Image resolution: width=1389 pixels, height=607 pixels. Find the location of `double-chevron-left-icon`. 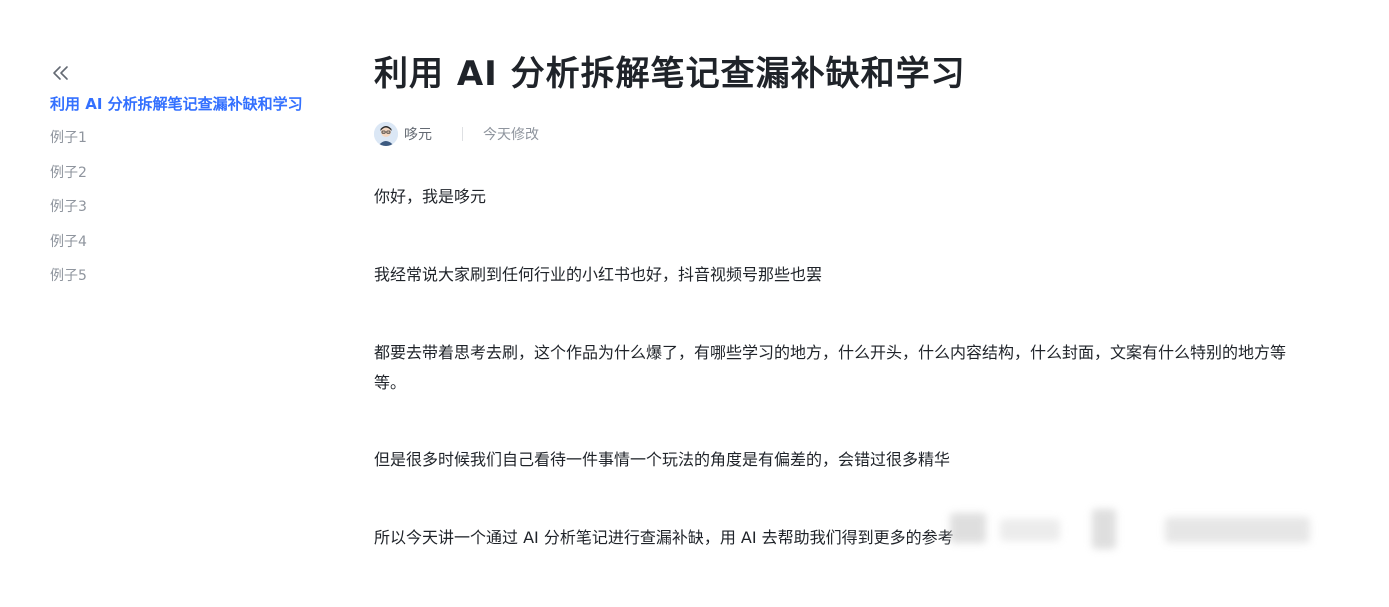

double-chevron-left-icon is located at coordinates (62, 74).